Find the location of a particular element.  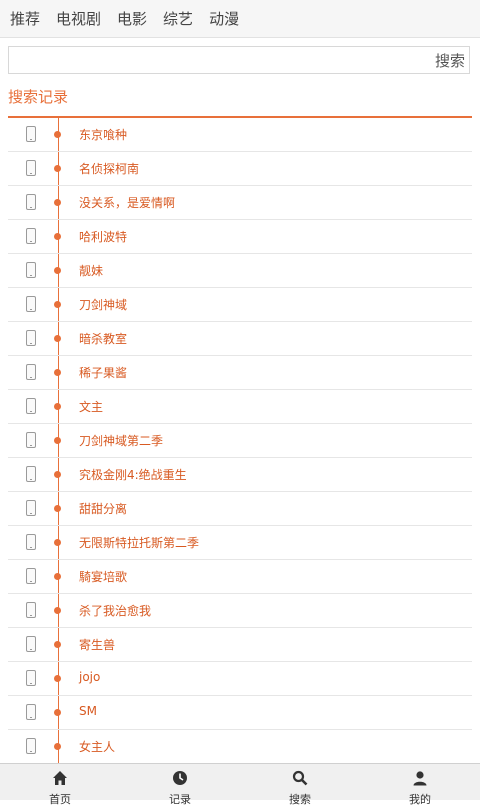

history-item-label: 女主人 is located at coordinates (97, 747).